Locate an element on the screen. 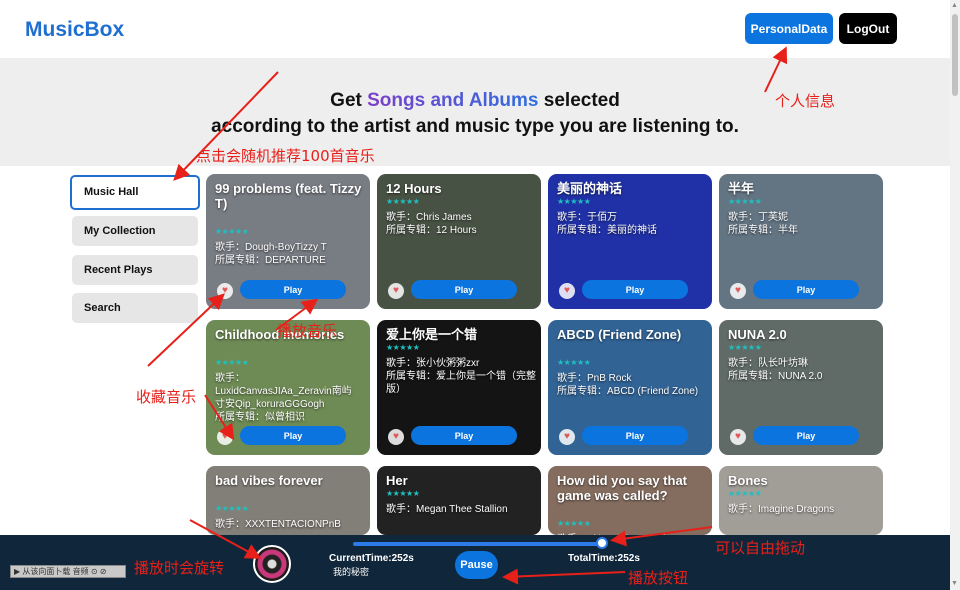  personal-data-button: PersonalData is located at coordinates (789, 28).